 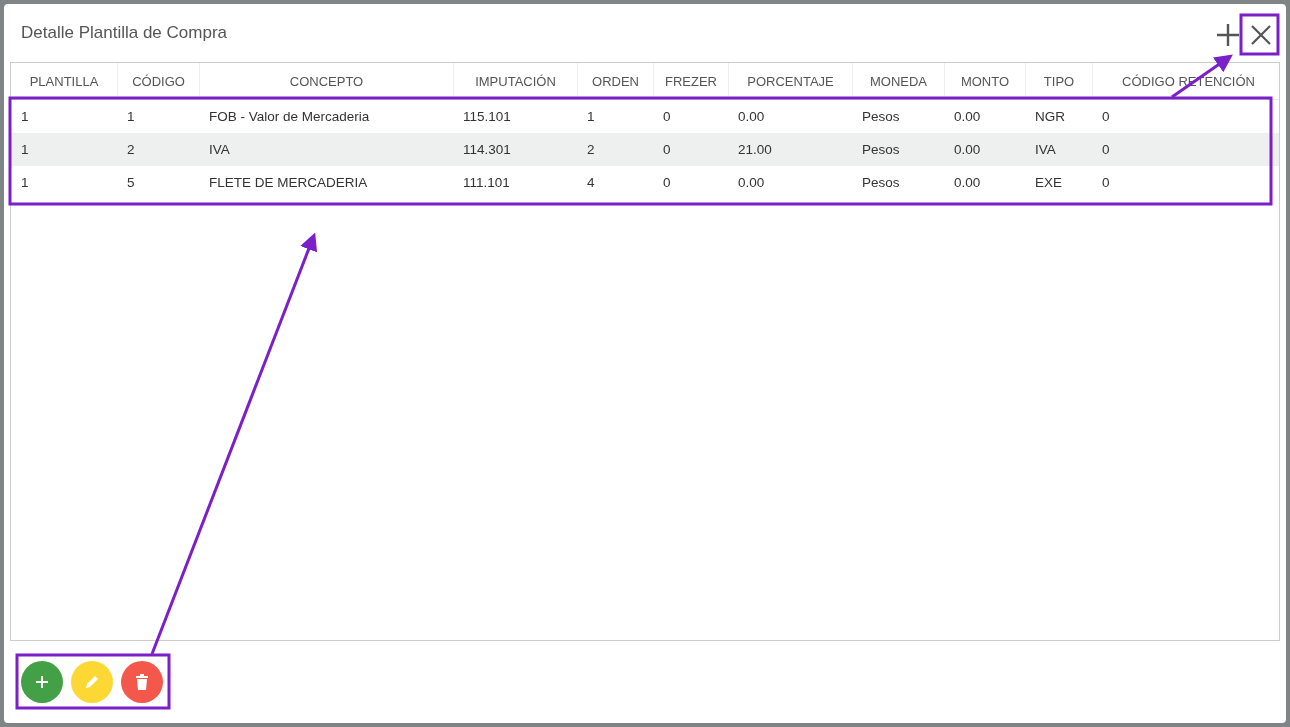 What do you see at coordinates (615, 81) in the screenshot?
I see `column-header: ORDEN` at bounding box center [615, 81].